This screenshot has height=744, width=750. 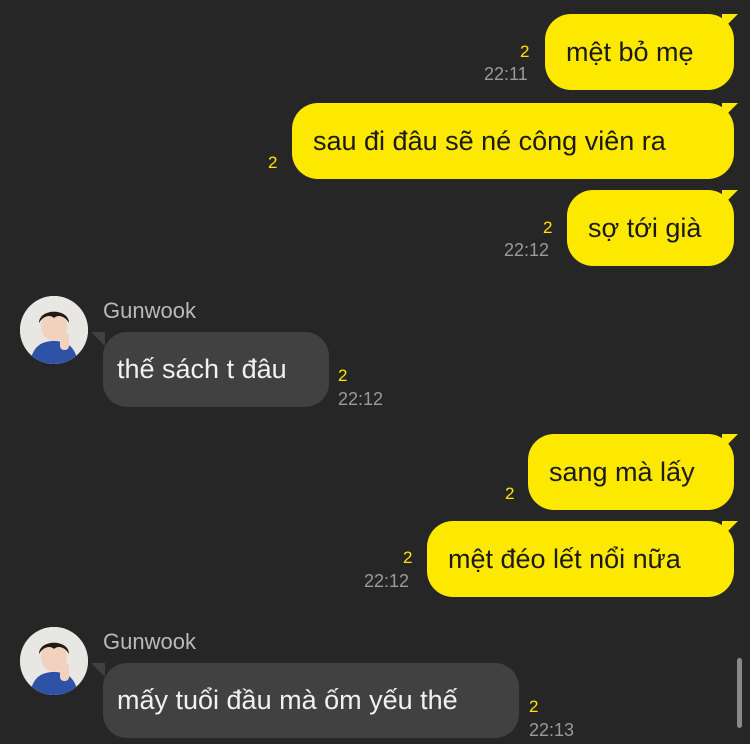 I want to click on message-text: sau đi đâu sẽ né công viên ra, so click(x=489, y=140).